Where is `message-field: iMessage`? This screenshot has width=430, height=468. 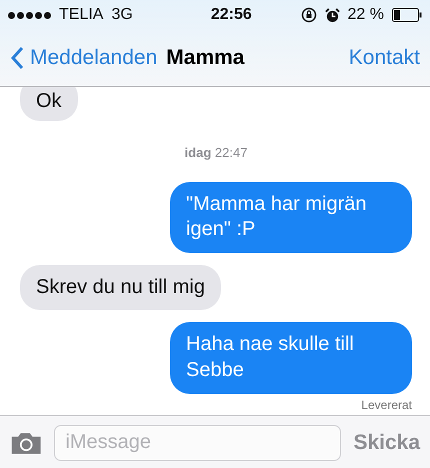 message-field: iMessage is located at coordinates (198, 442).